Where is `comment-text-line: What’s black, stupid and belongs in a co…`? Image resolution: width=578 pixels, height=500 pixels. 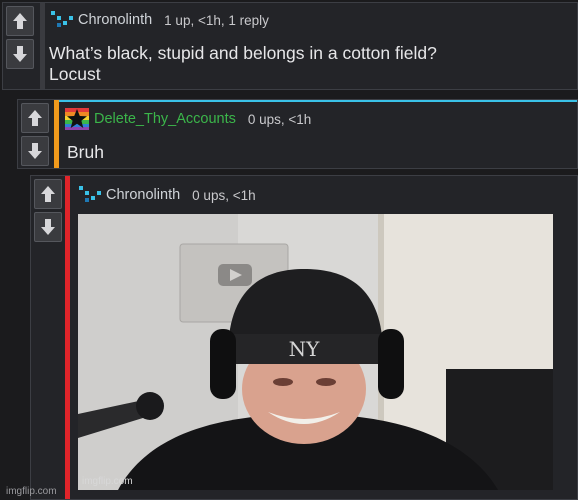
comment-text-line: What’s black, stupid and belongs in a co… is located at coordinates (243, 53).